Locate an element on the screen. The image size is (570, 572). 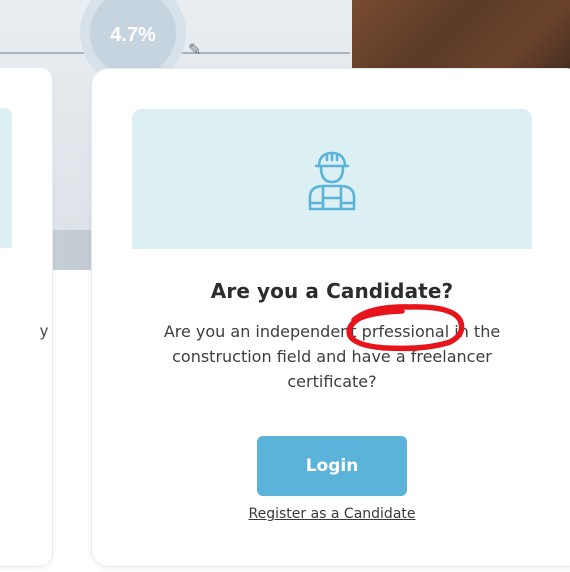
register-candidate-link: Register as a Candidate is located at coordinates (331, 514).